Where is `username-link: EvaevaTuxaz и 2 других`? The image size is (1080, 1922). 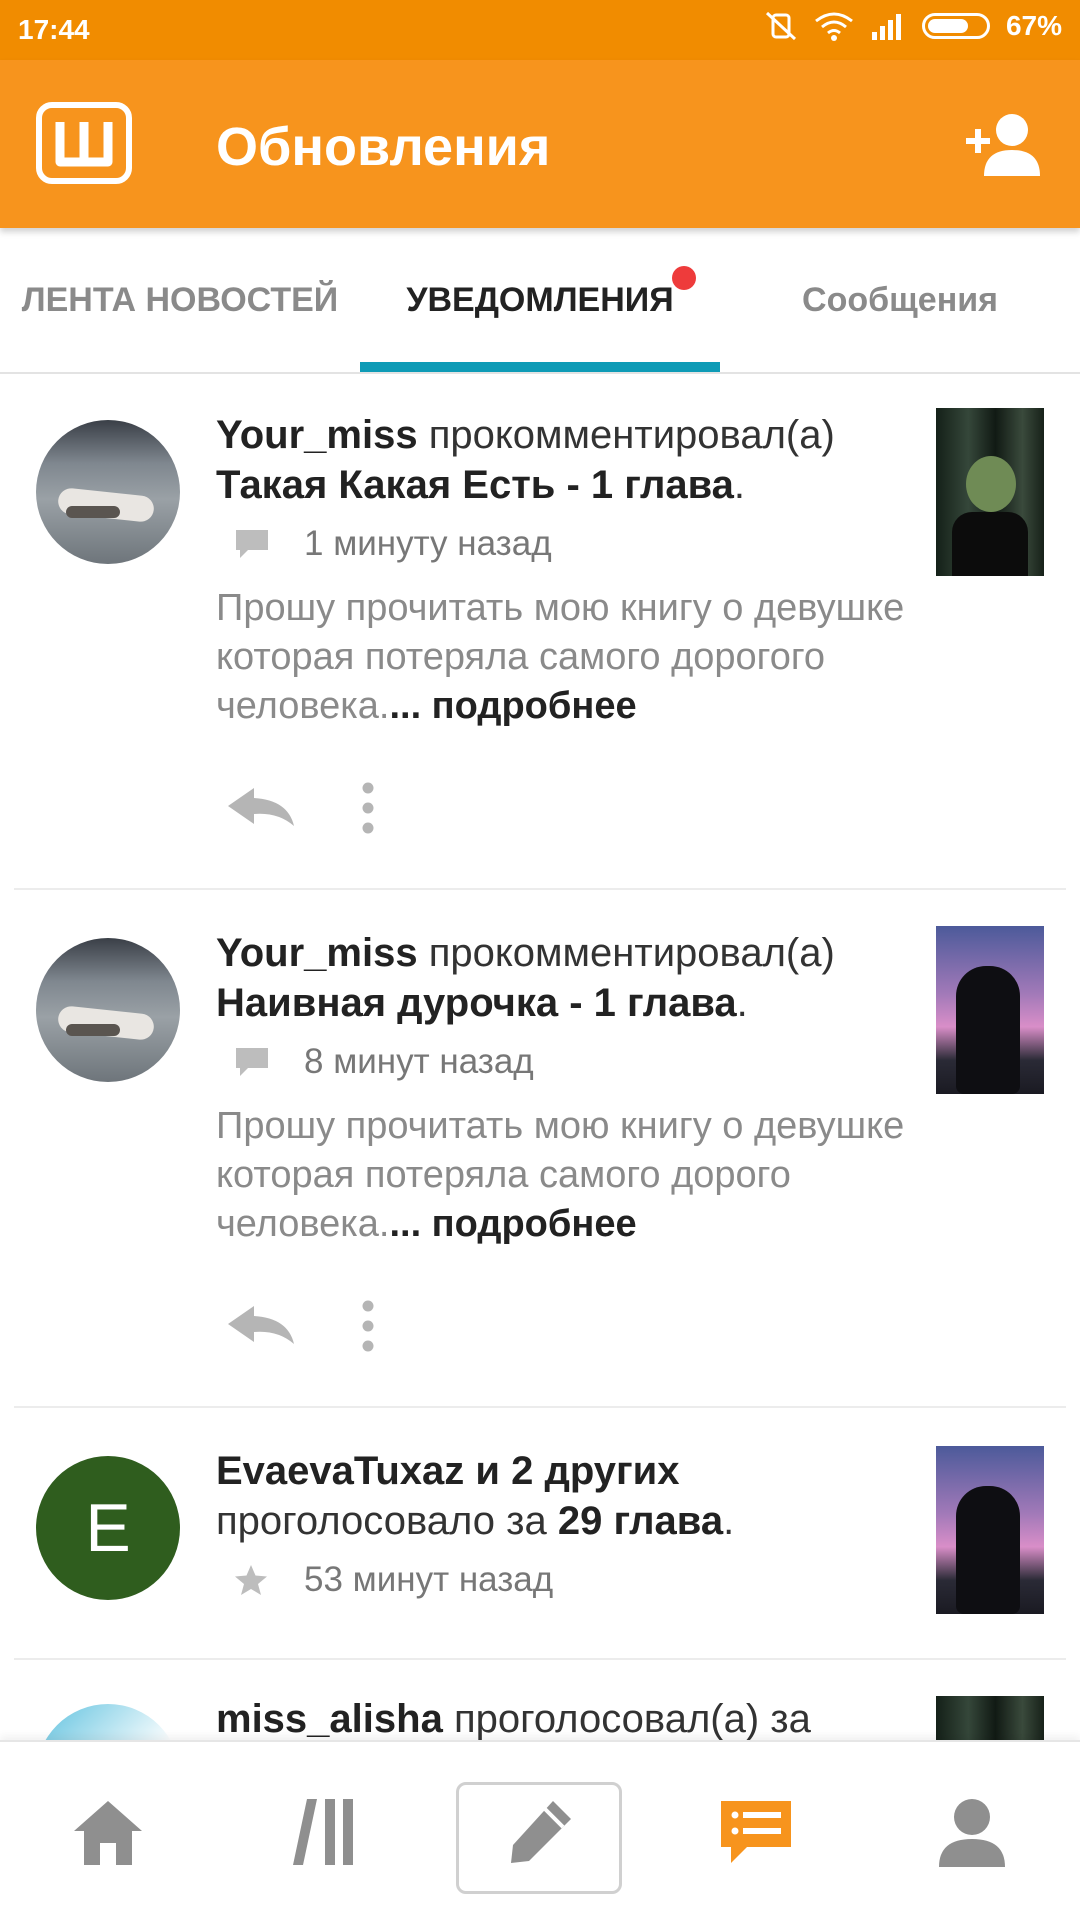
username-link: EvaevaTuxaz и 2 других is located at coordinates (448, 1471).